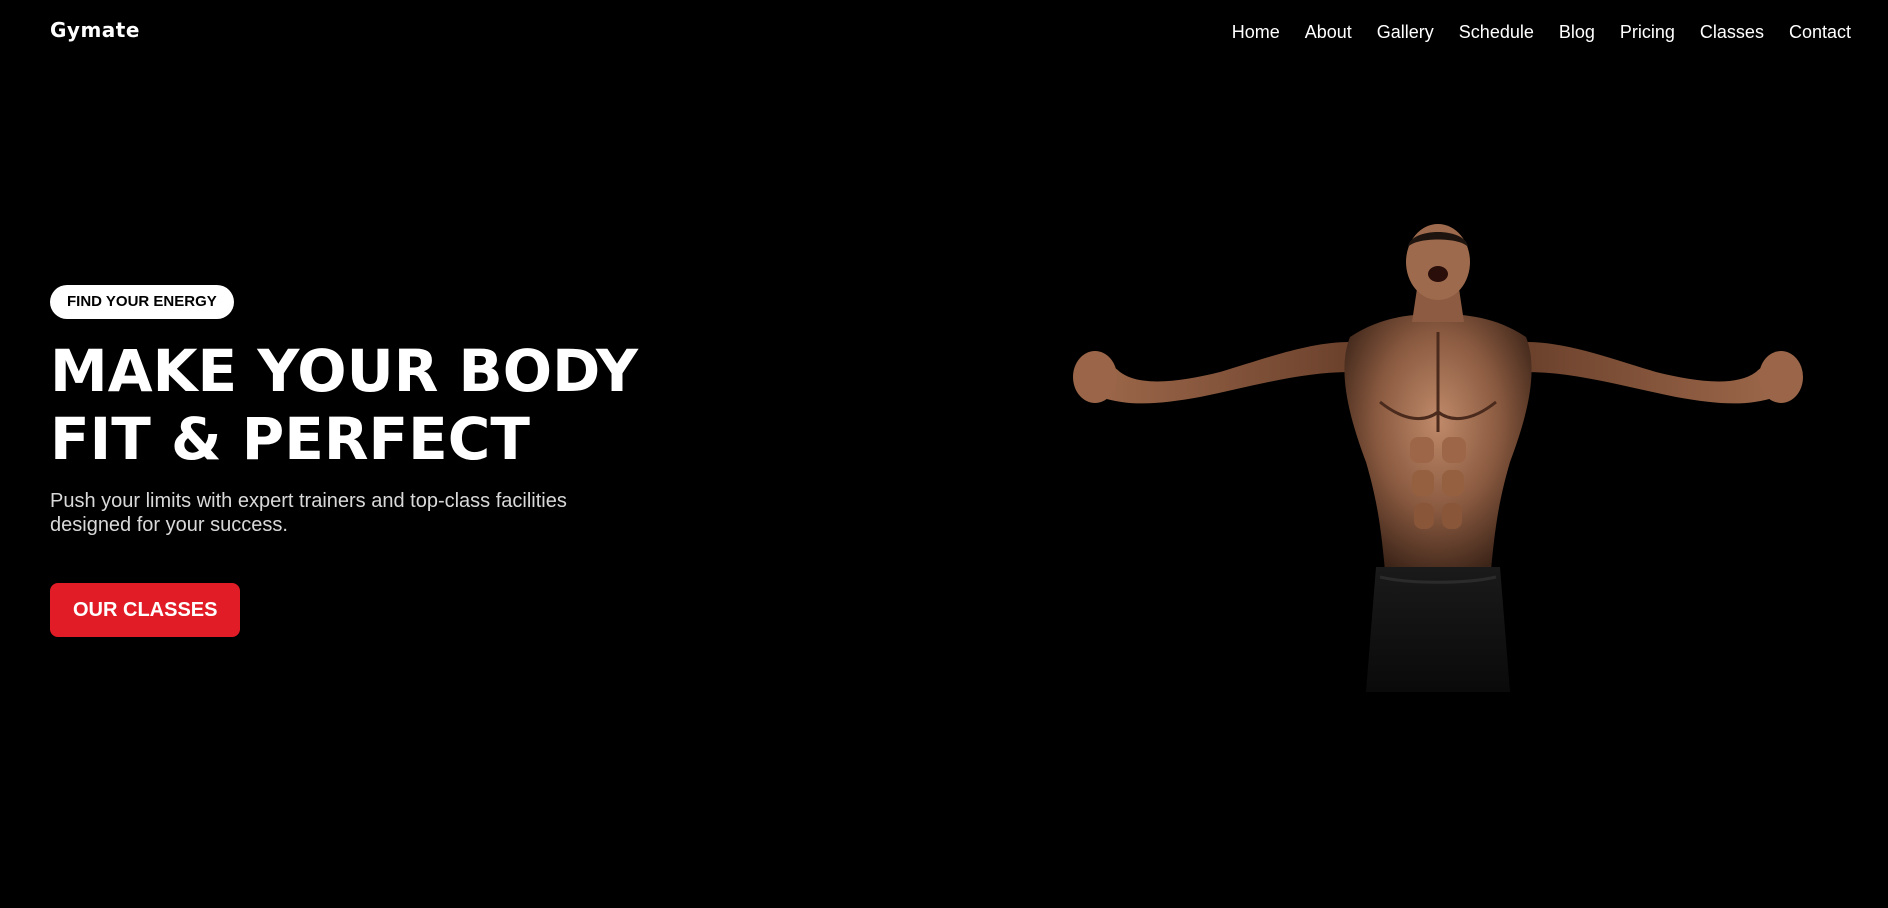 The width and height of the screenshot is (1888, 908). Describe the element at coordinates (290, 439) in the screenshot. I see `hero-headline-line-2: FIT & PERFECT` at that location.